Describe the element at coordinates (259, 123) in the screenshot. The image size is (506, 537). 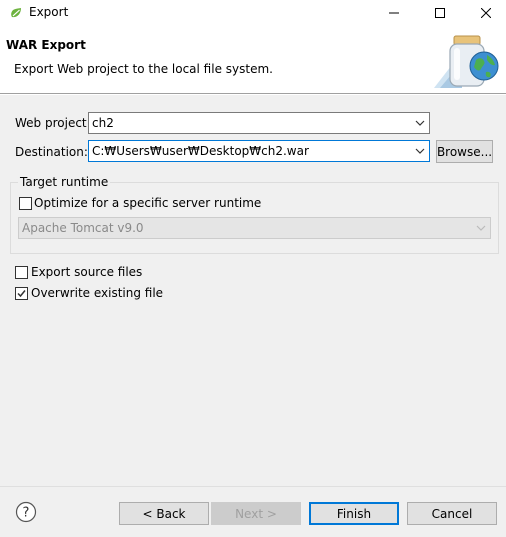
I see `web-project-combo: ch2` at that location.